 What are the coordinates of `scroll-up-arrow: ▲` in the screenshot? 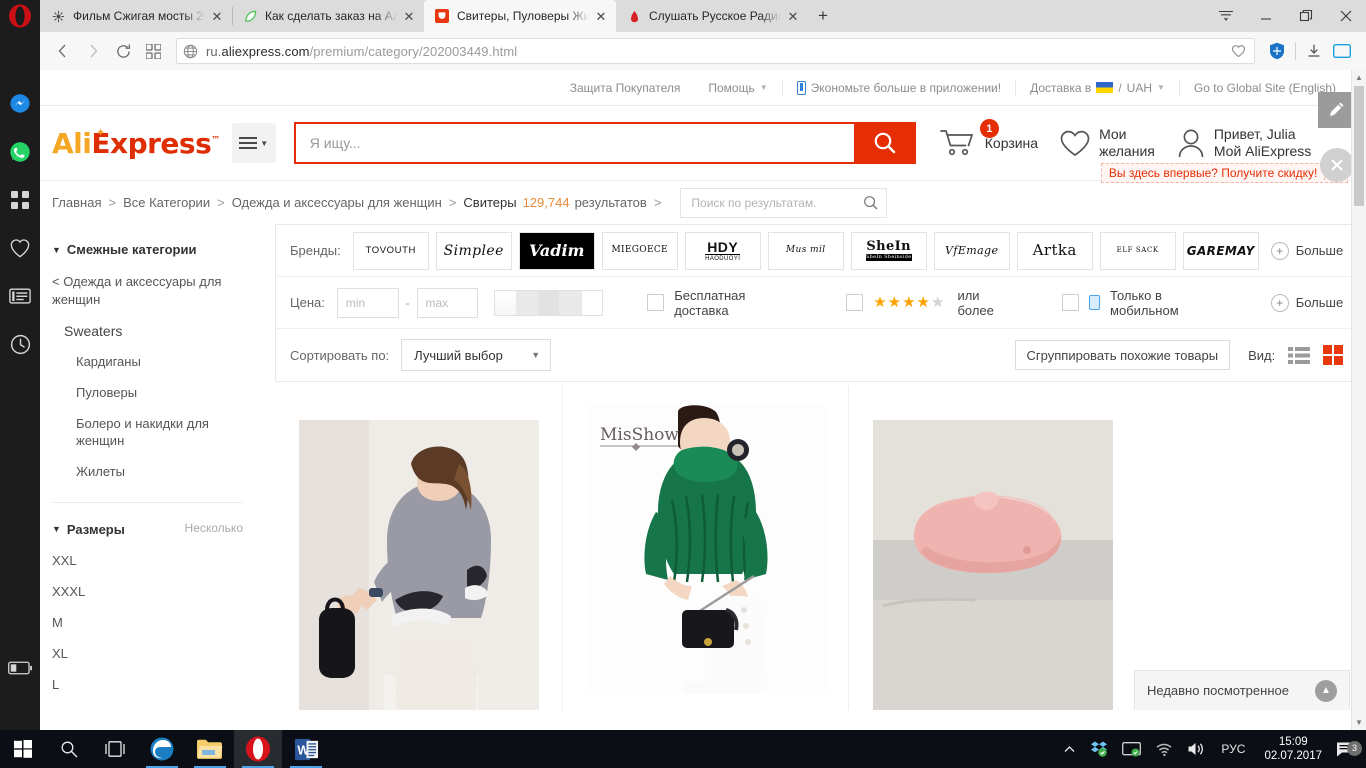 It's located at (1359, 77).